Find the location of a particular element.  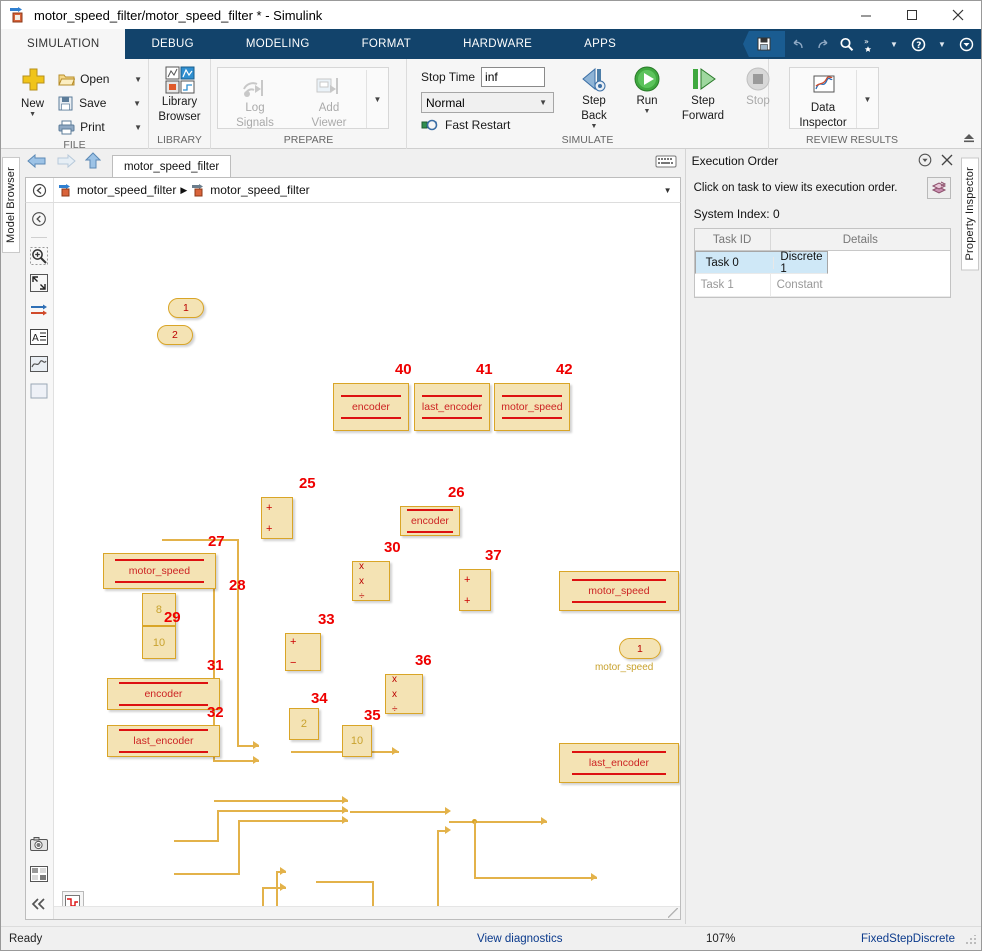

block-data-store-27: motor_speed is located at coordinates (159, 571).